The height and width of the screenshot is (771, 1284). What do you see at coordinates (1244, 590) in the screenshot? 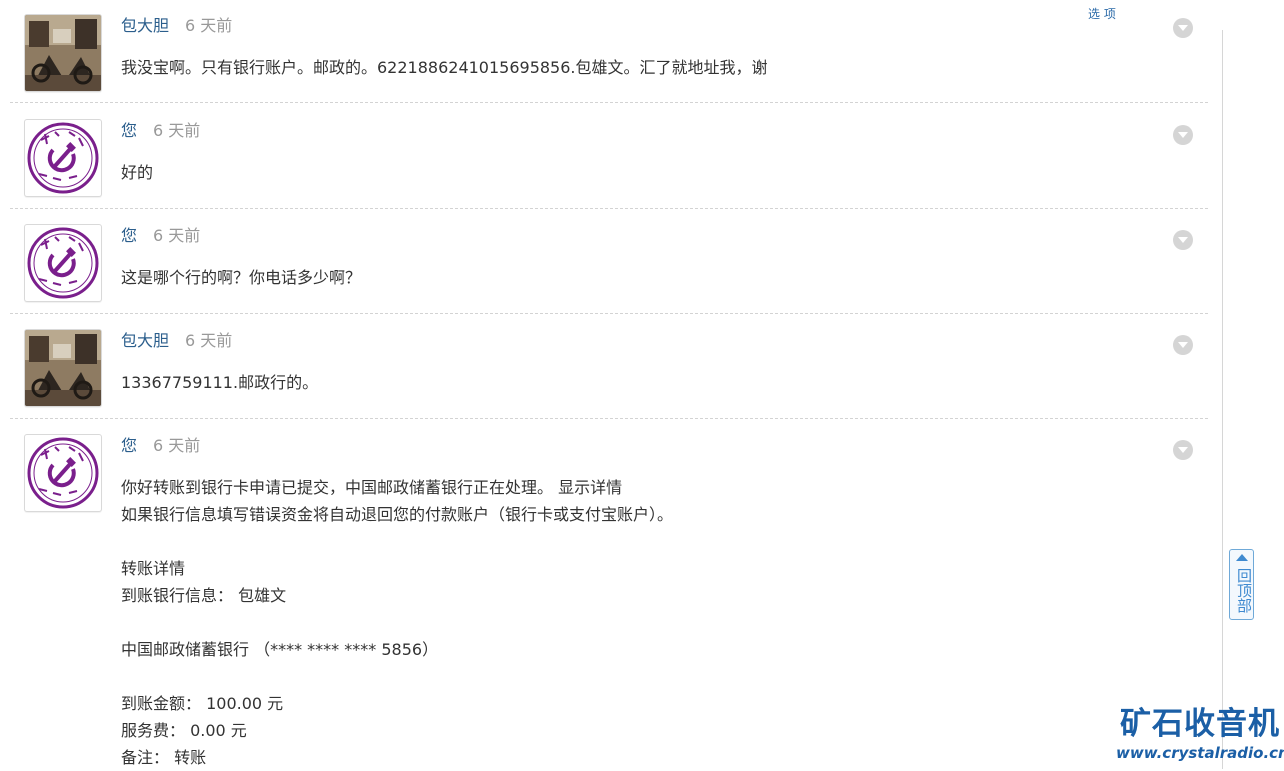
I see `back-to-top-label: 回顶部` at bounding box center [1244, 590].